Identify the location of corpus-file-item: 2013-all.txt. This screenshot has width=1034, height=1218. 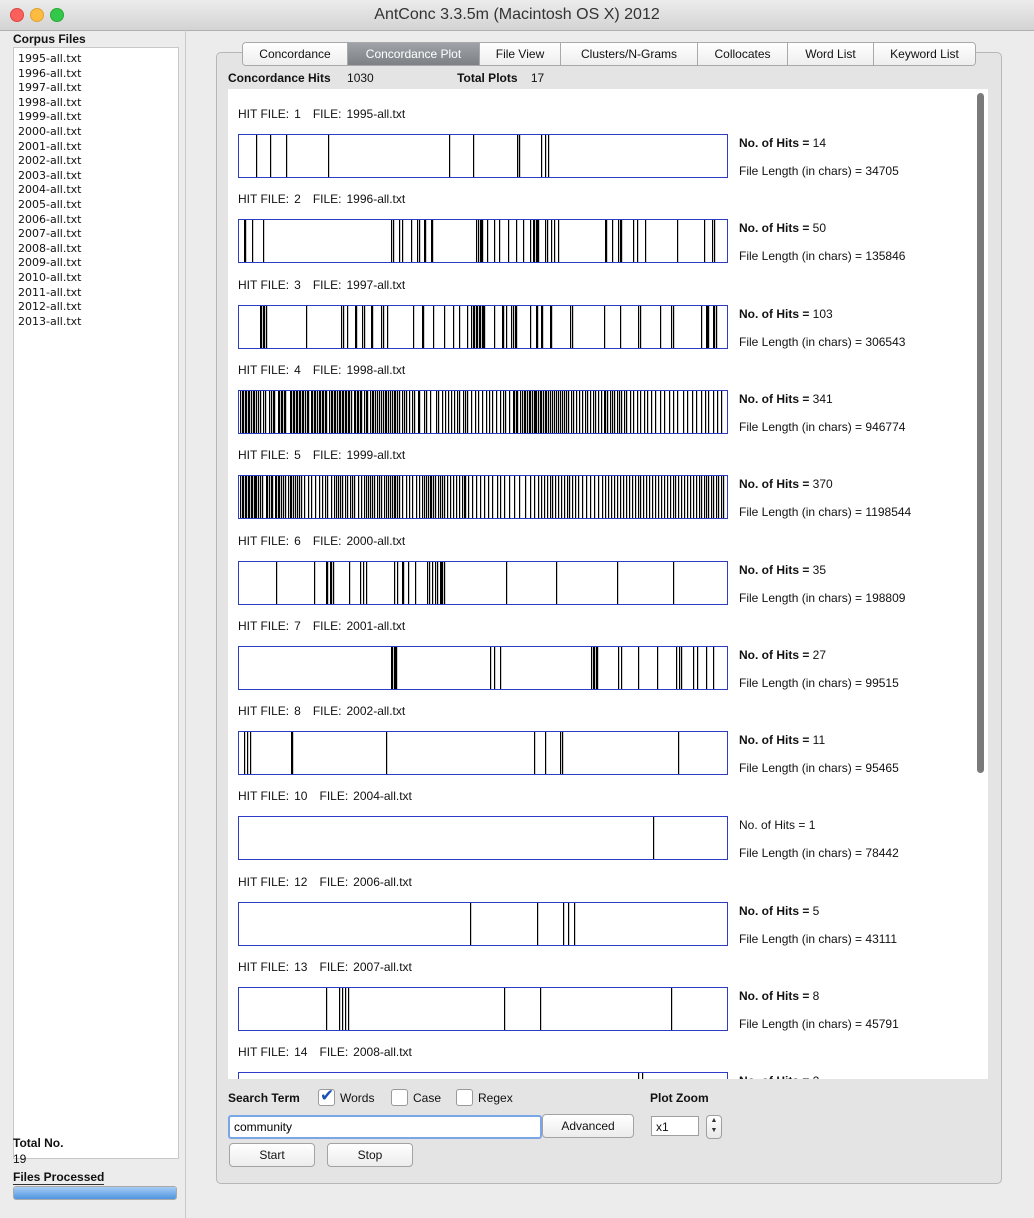
(96, 322).